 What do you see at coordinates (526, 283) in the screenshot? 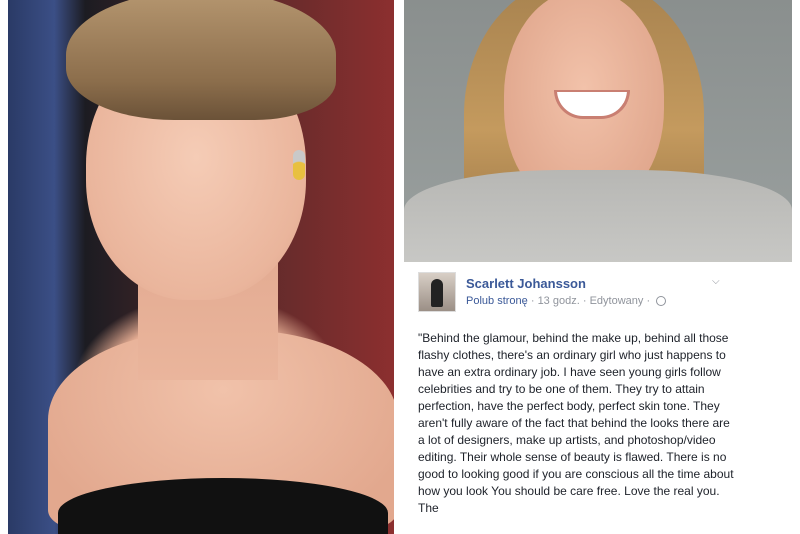
I see `author-name: Scarlett Johansson` at bounding box center [526, 283].